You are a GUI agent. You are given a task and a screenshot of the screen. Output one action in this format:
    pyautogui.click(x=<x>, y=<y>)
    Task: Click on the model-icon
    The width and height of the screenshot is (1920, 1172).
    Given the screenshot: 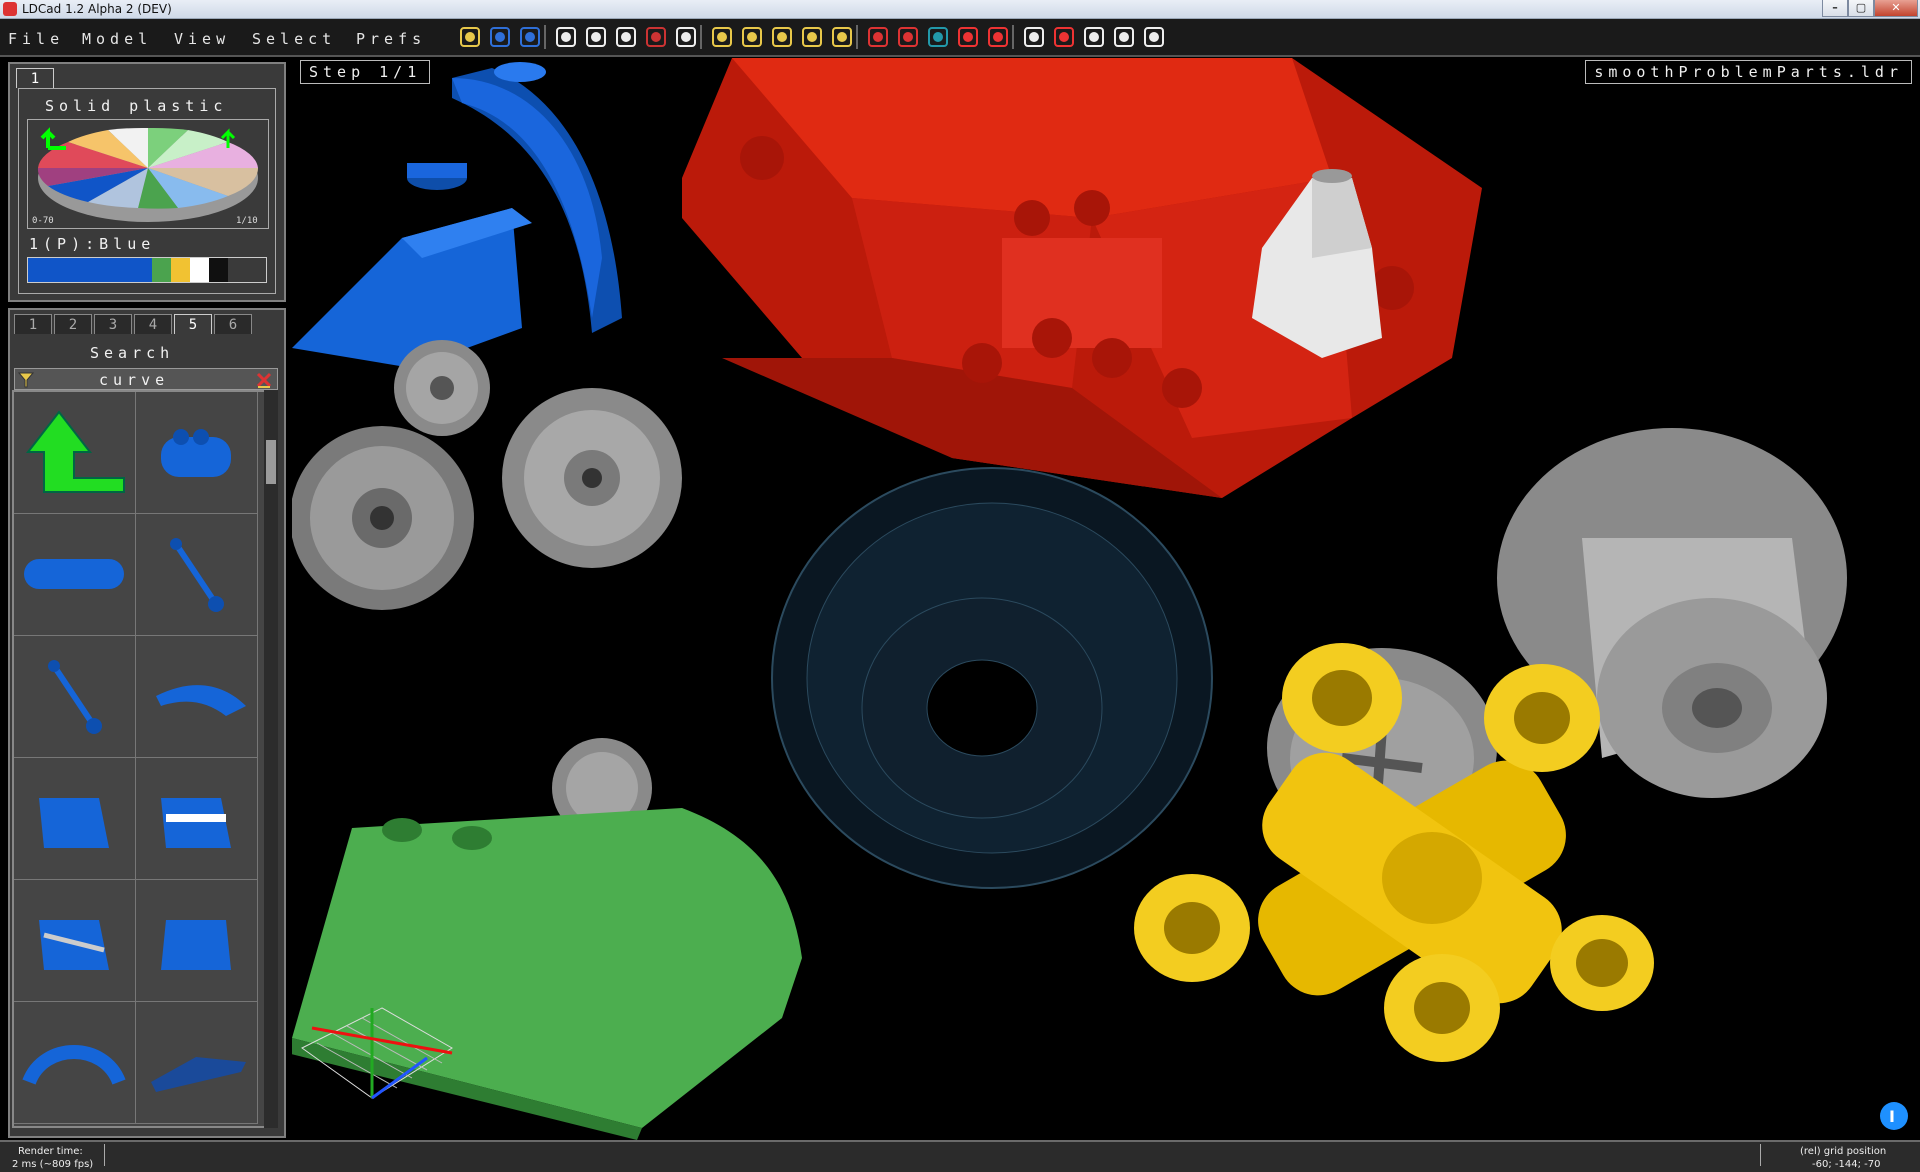 What is the action you would take?
    pyautogui.click(x=878, y=37)
    